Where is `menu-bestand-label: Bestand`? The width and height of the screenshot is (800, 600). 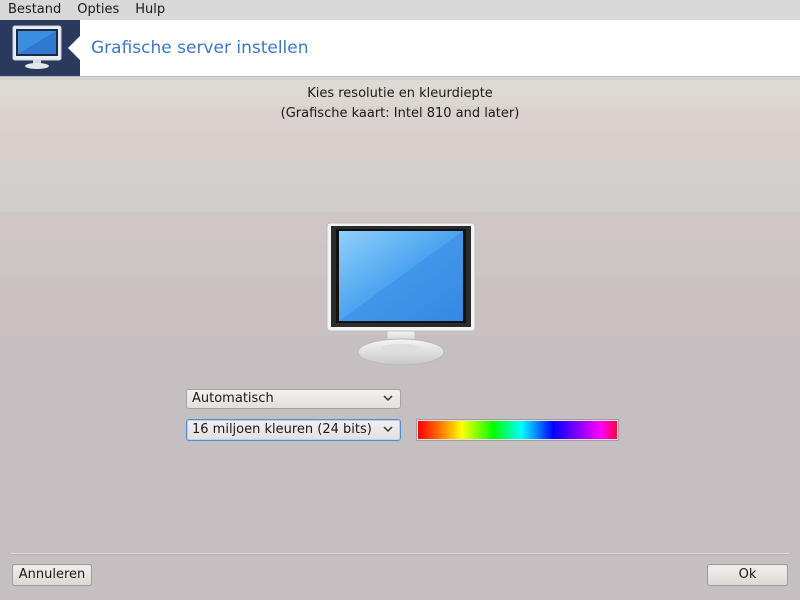 menu-bestand-label: Bestand is located at coordinates (35, 9).